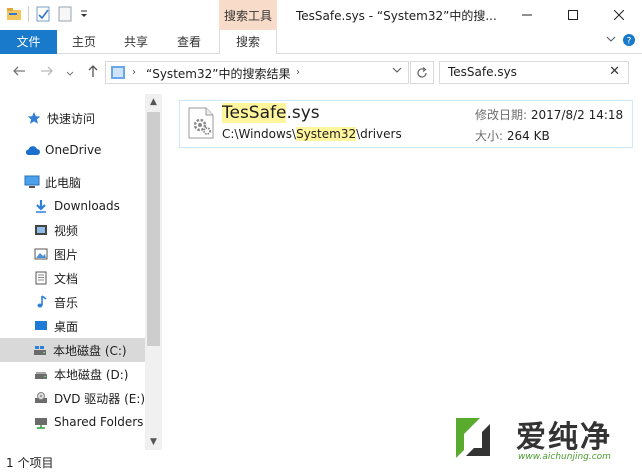  I want to click on nav-item-downloads: Downloads, so click(97, 206).